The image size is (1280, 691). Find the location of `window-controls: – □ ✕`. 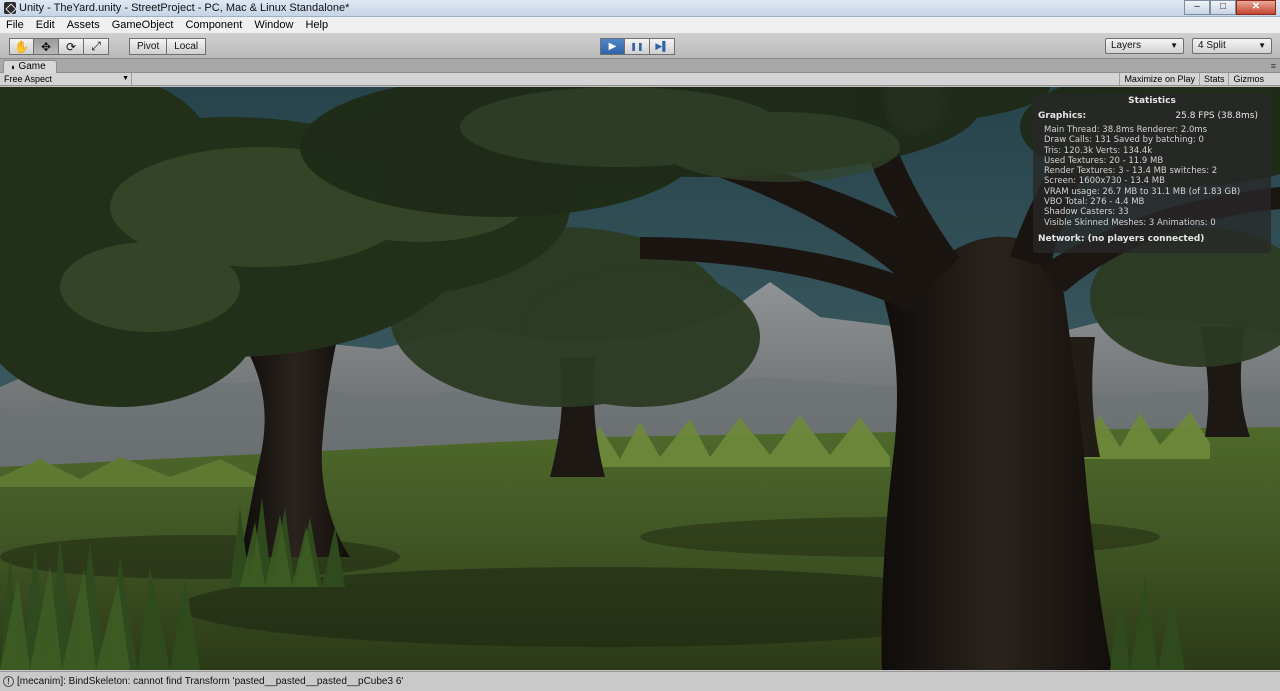

window-controls: – □ ✕ is located at coordinates (1230, 7).